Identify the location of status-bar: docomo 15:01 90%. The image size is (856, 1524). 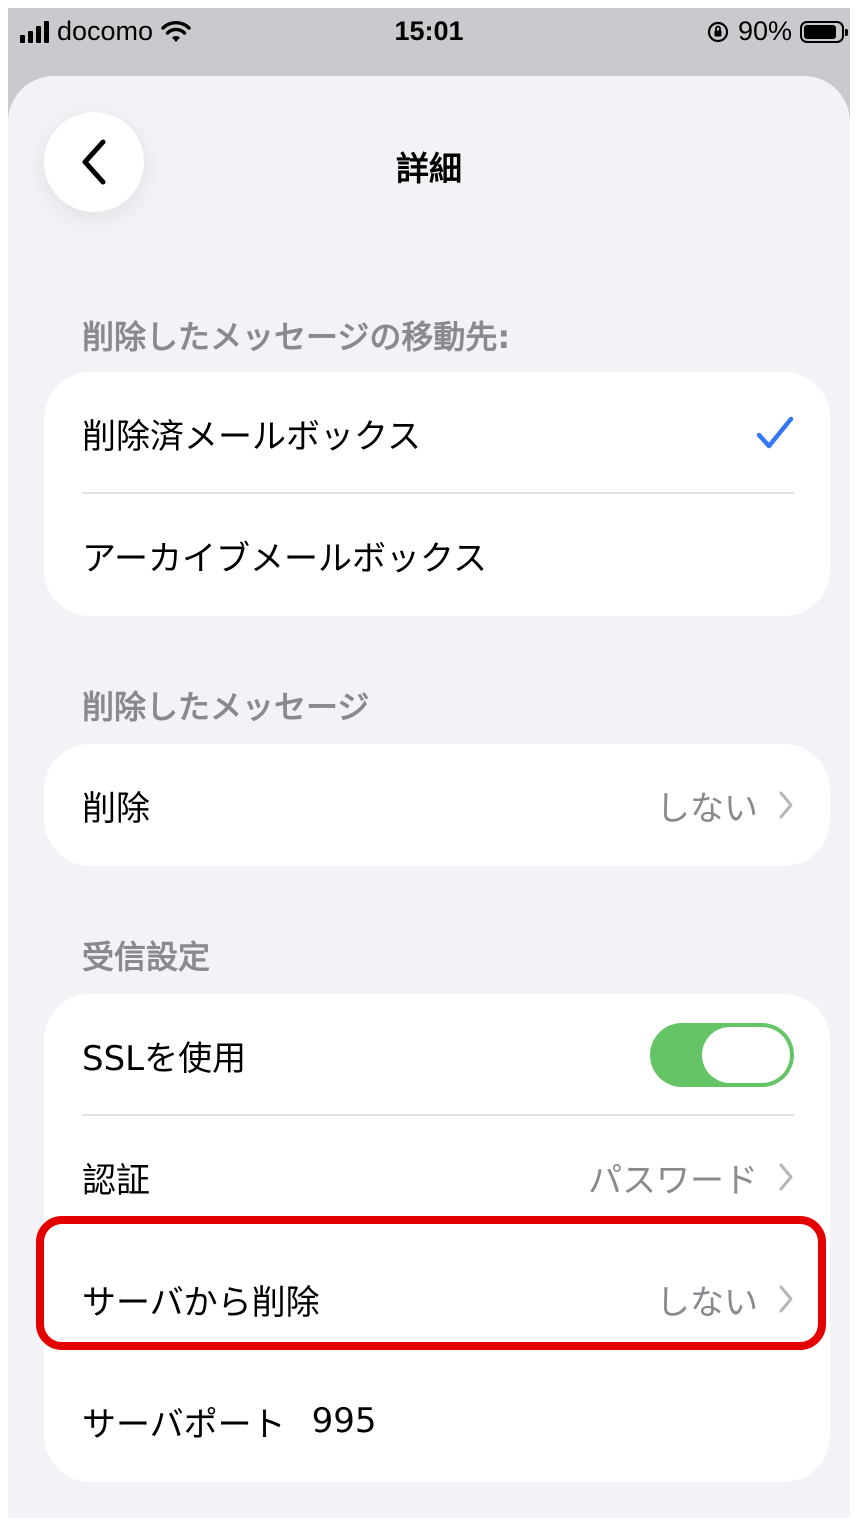
(429, 32).